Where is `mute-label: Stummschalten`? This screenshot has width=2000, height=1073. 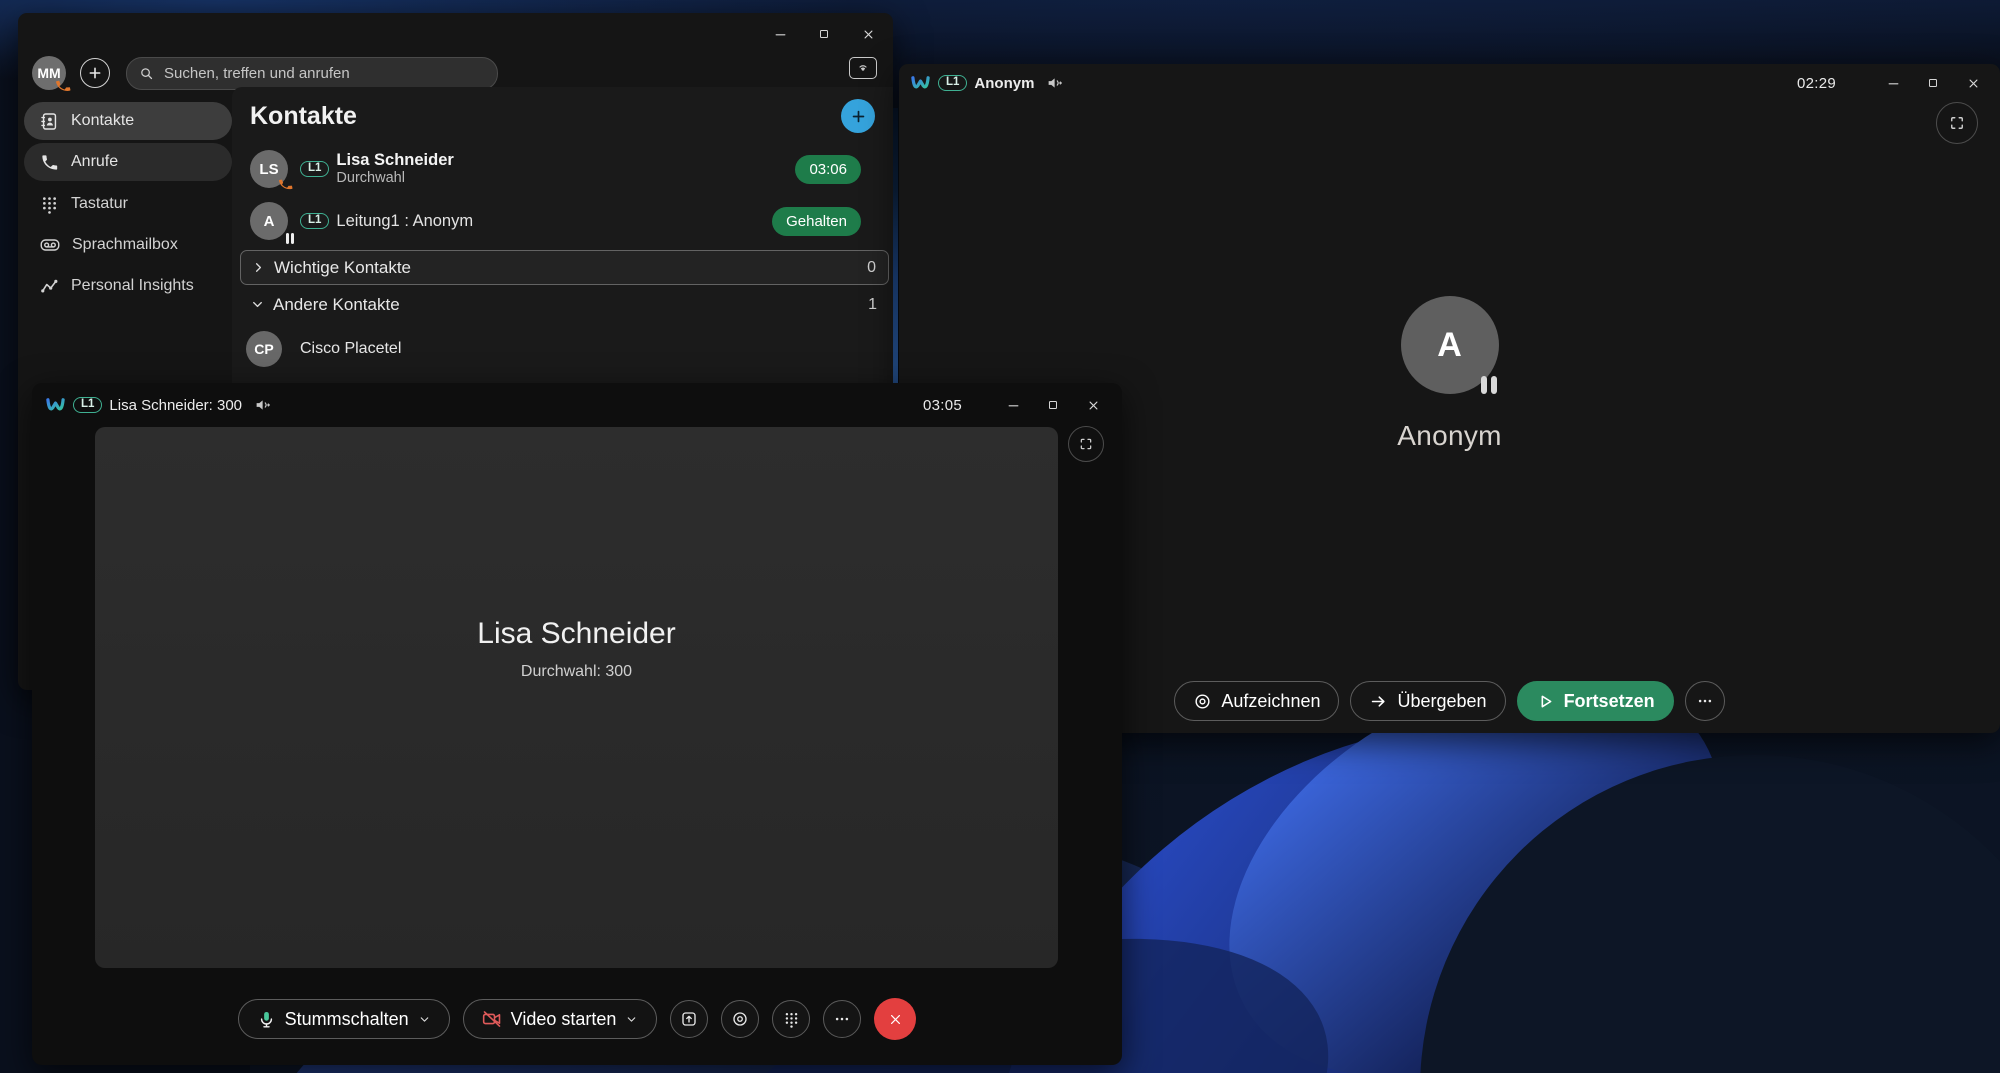
mute-label: Stummschalten is located at coordinates (346, 1018).